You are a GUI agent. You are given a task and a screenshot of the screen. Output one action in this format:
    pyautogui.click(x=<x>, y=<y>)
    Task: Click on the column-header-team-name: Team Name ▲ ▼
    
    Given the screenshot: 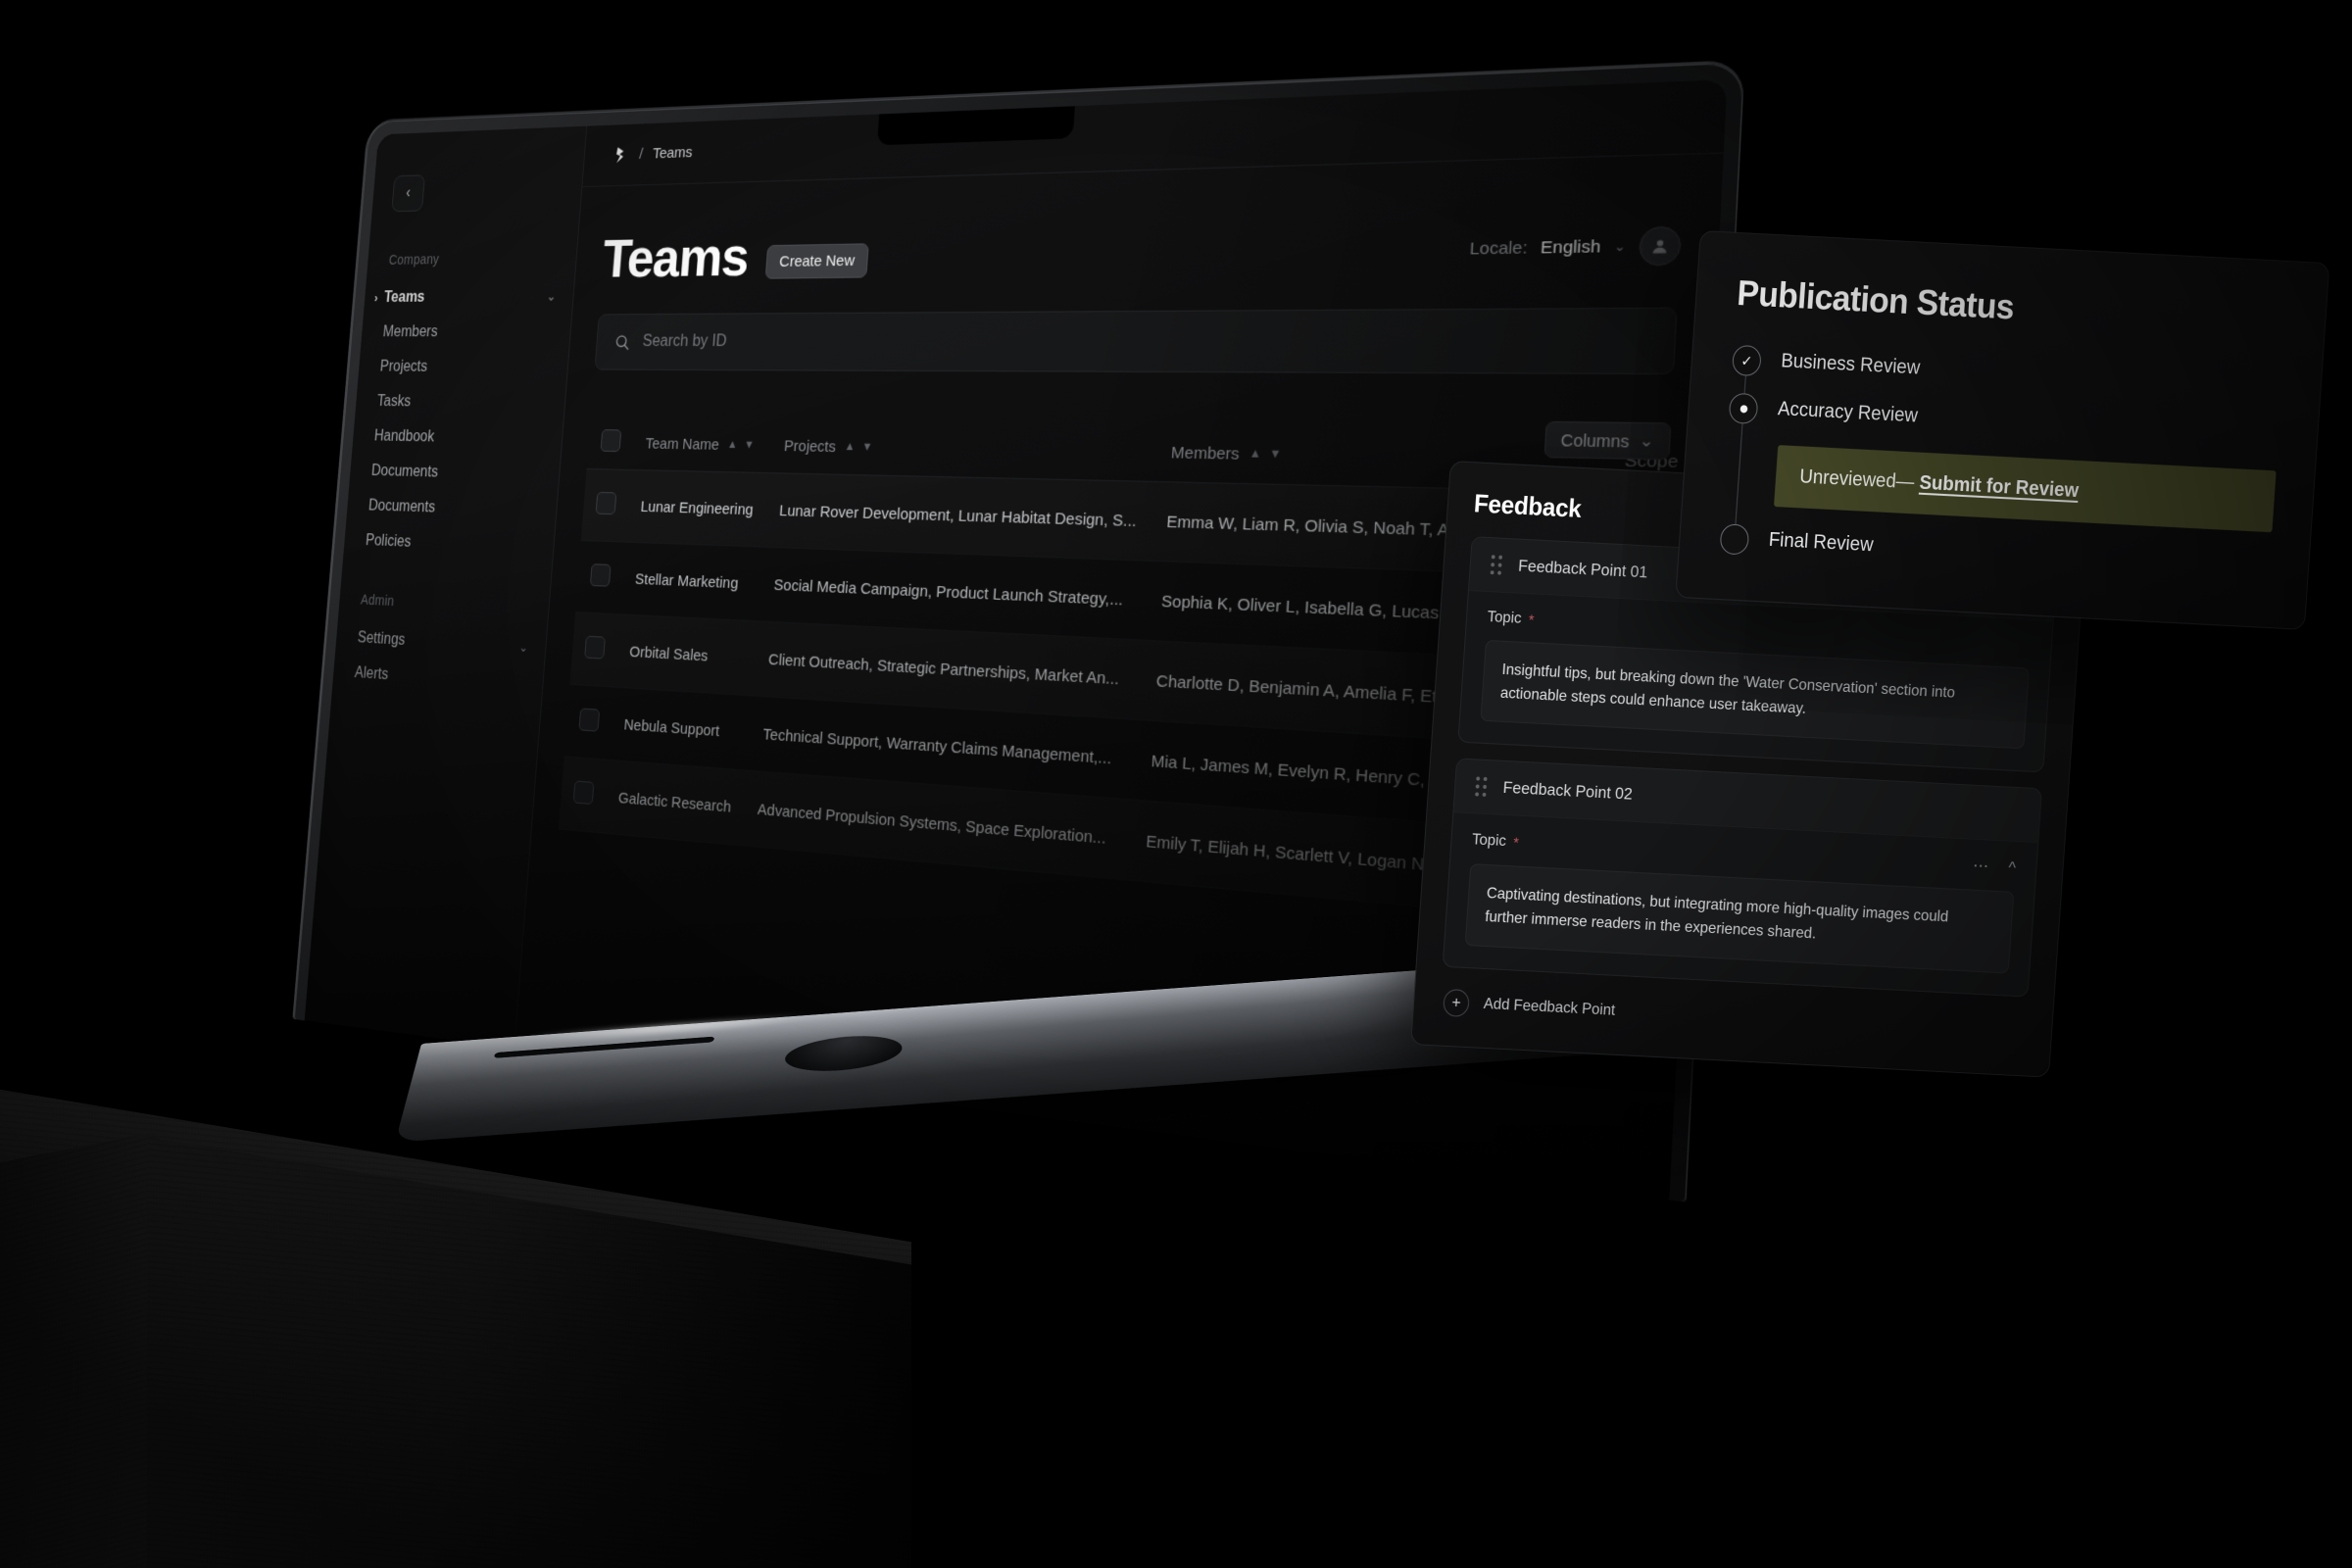 What is the action you would take?
    pyautogui.click(x=701, y=444)
    